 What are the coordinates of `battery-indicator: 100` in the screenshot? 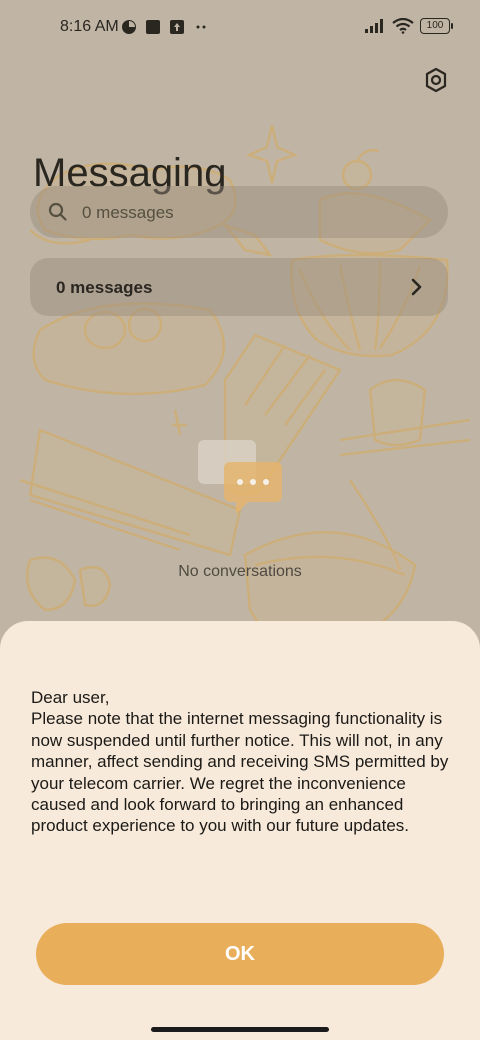 It's located at (436, 26).